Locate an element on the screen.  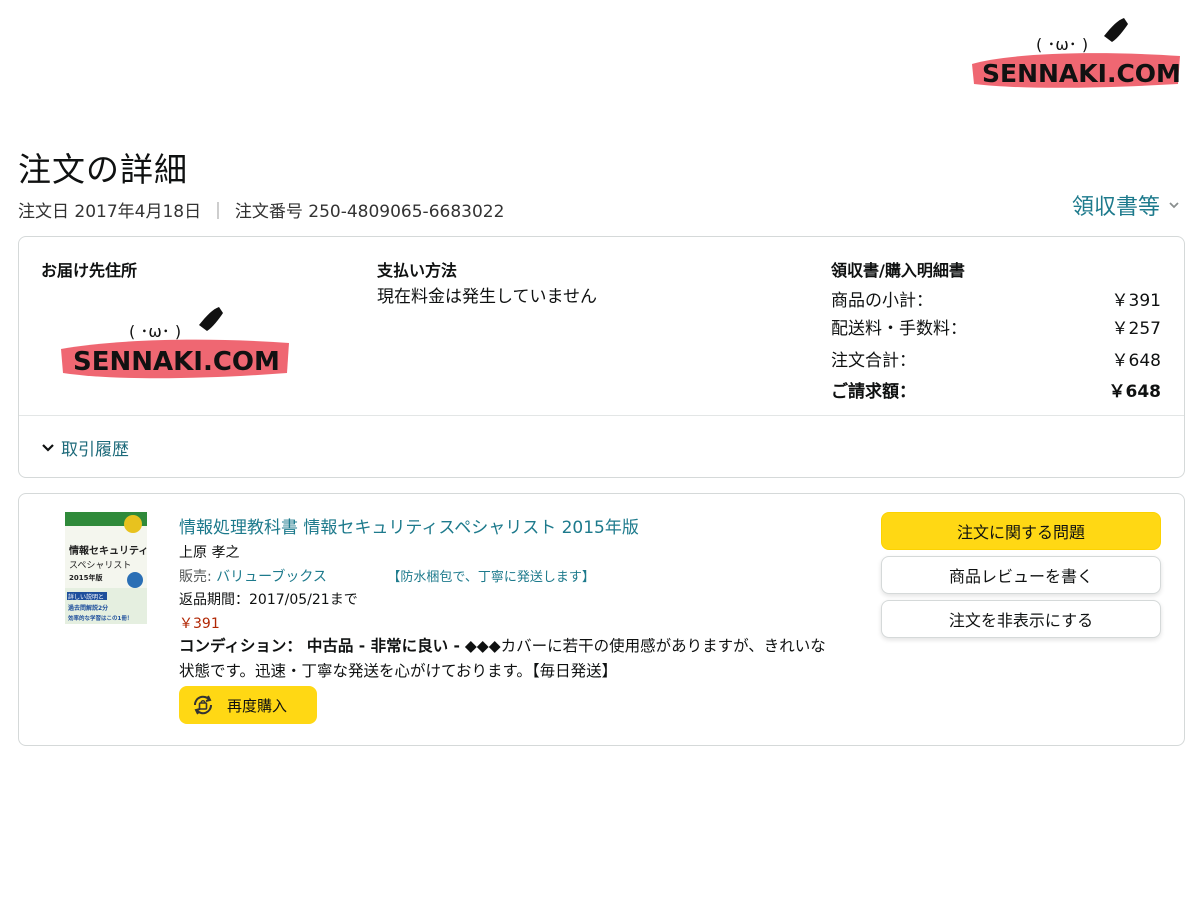
summary-divider is located at coordinates (601, 415).